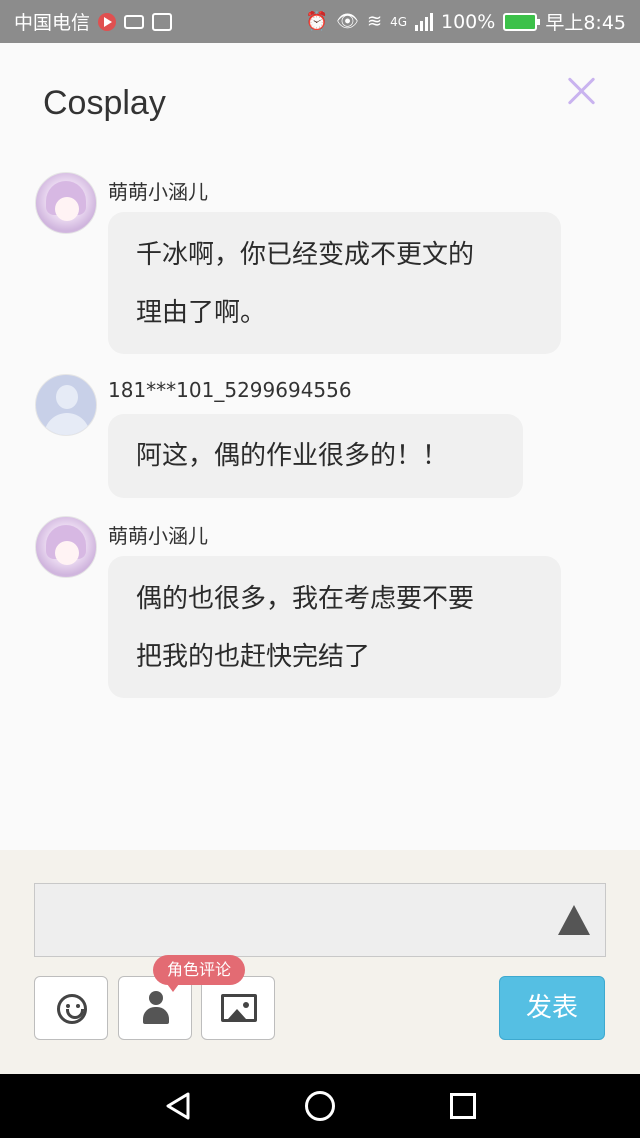 This screenshot has height=1138, width=640. Describe the element at coordinates (581, 91) in the screenshot. I see `close-icon` at that location.